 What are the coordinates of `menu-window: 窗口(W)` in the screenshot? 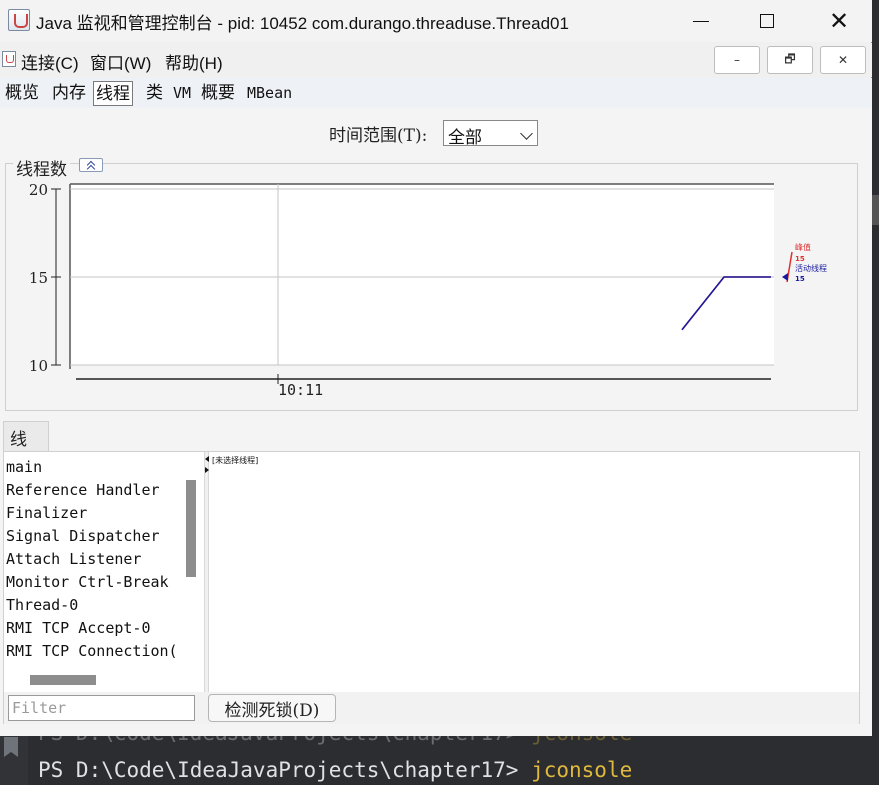 It's located at (120, 61).